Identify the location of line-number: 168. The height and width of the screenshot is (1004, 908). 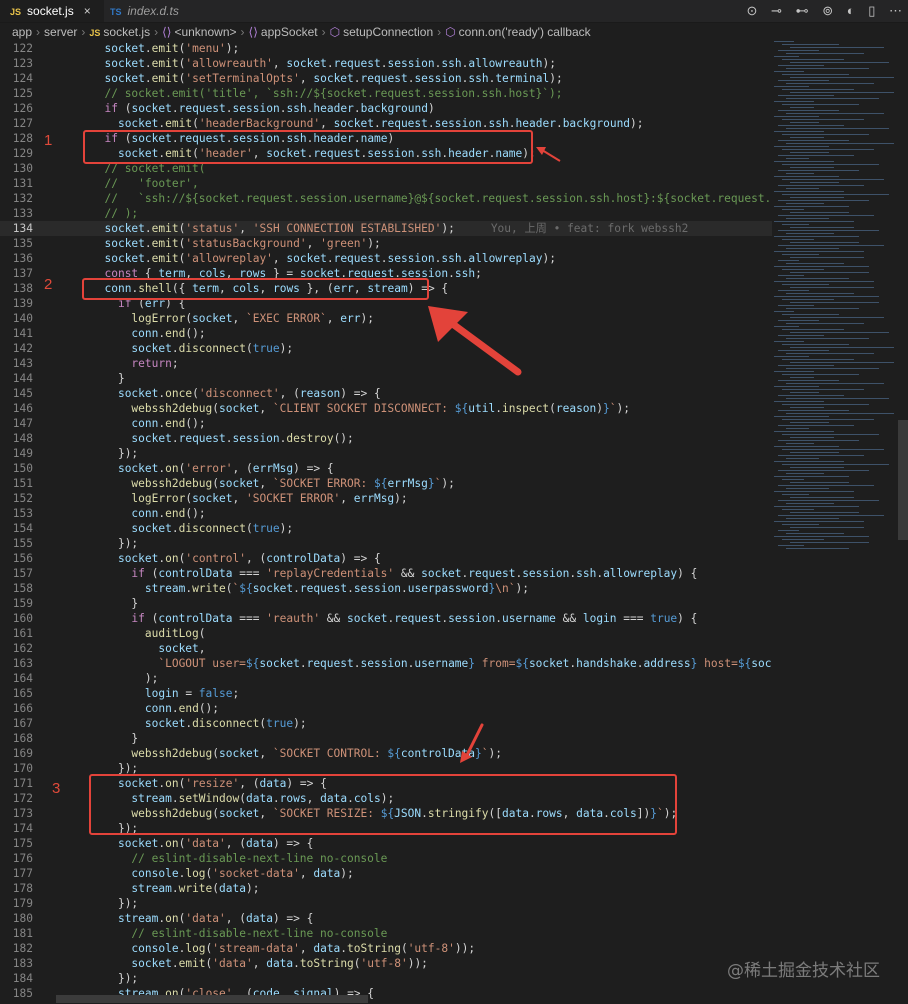
(16, 738).